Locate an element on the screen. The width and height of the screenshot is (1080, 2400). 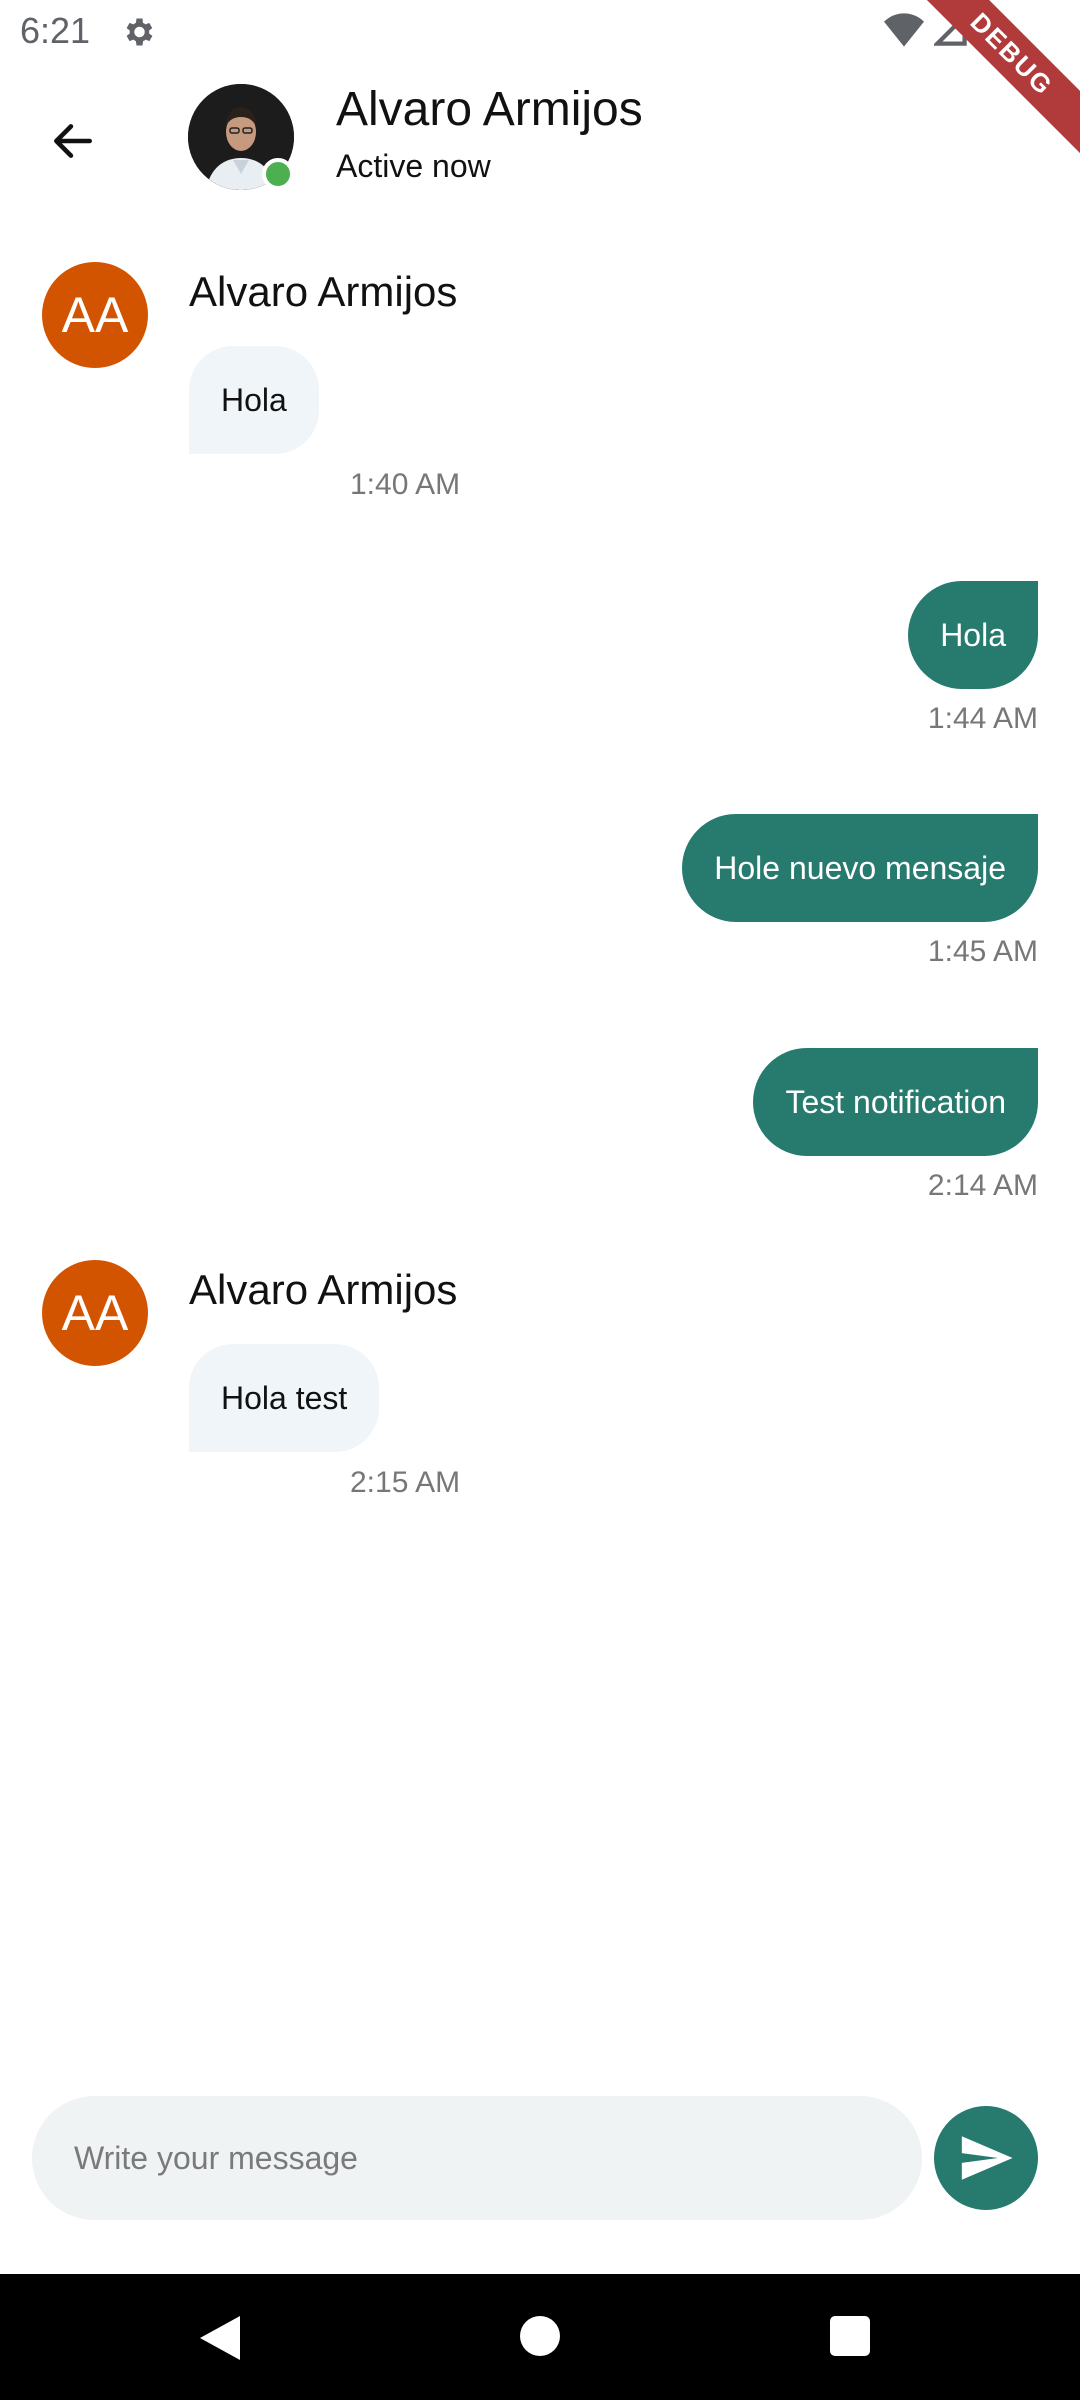
message-time: 1:45 AM is located at coordinates (982, 951).